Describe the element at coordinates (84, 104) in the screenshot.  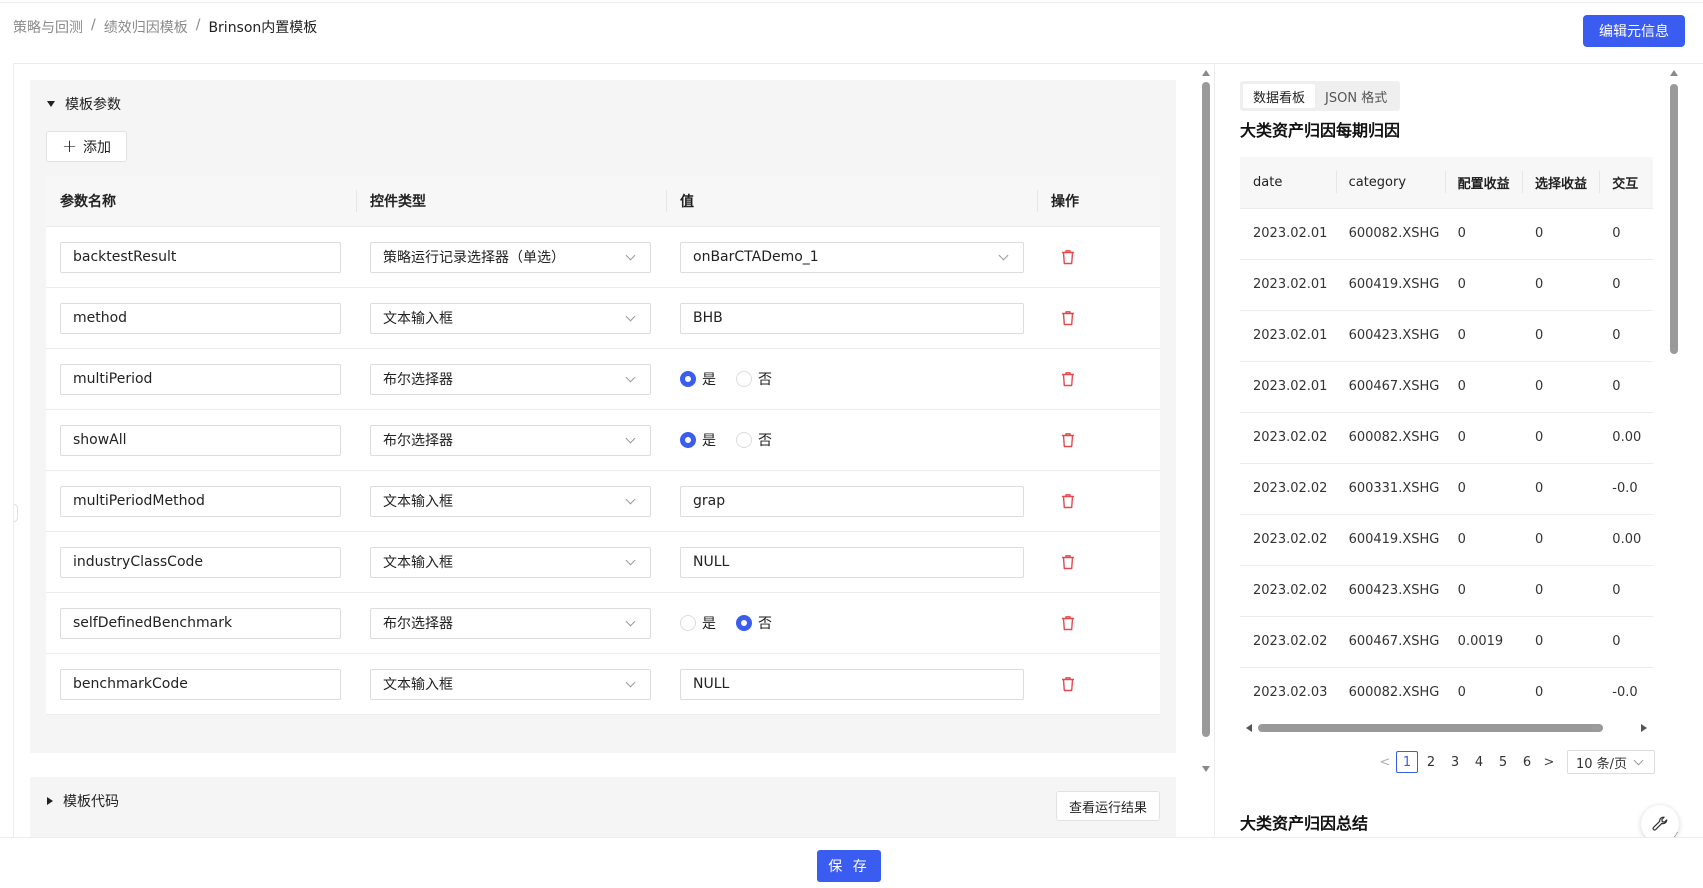
I see `params-collapse-header: 模板参数` at that location.